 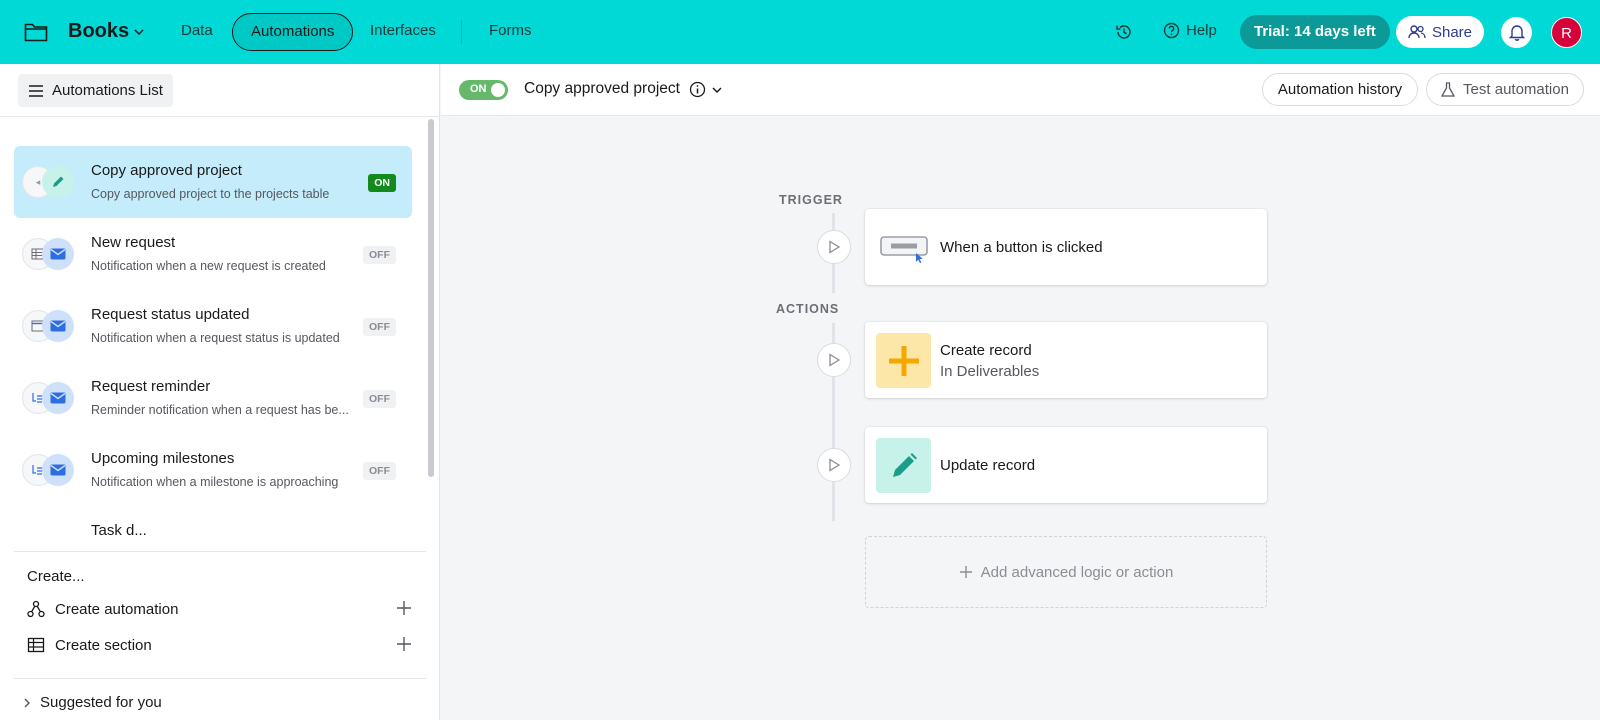 I want to click on automation-icons: ◂, so click(x=52, y=183).